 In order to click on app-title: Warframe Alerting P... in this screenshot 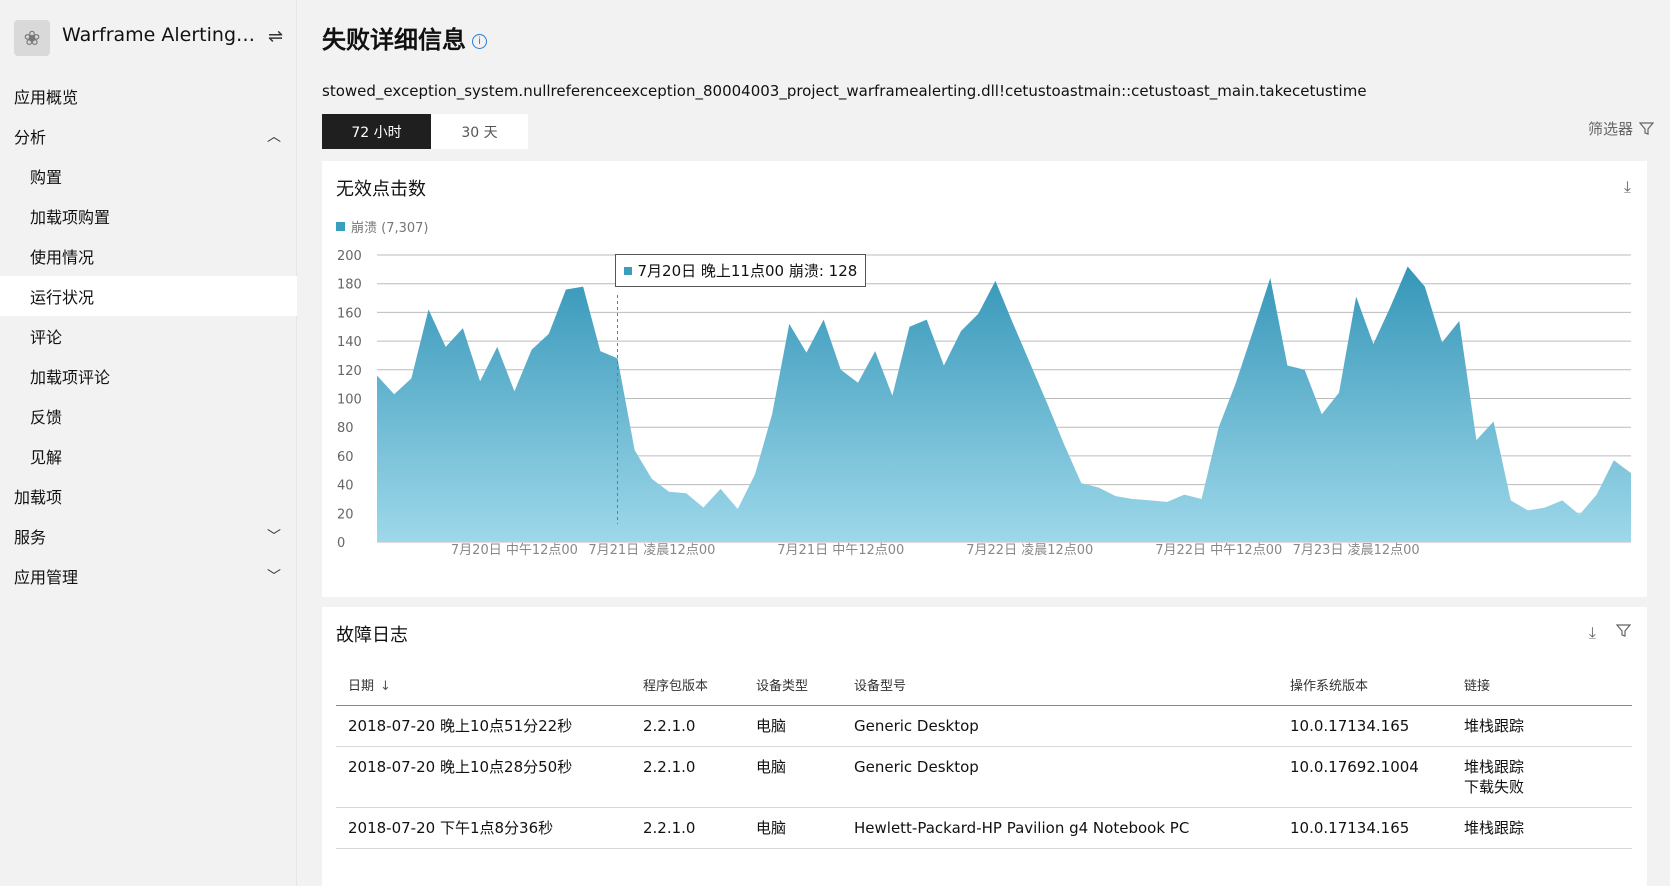, I will do `click(159, 35)`.